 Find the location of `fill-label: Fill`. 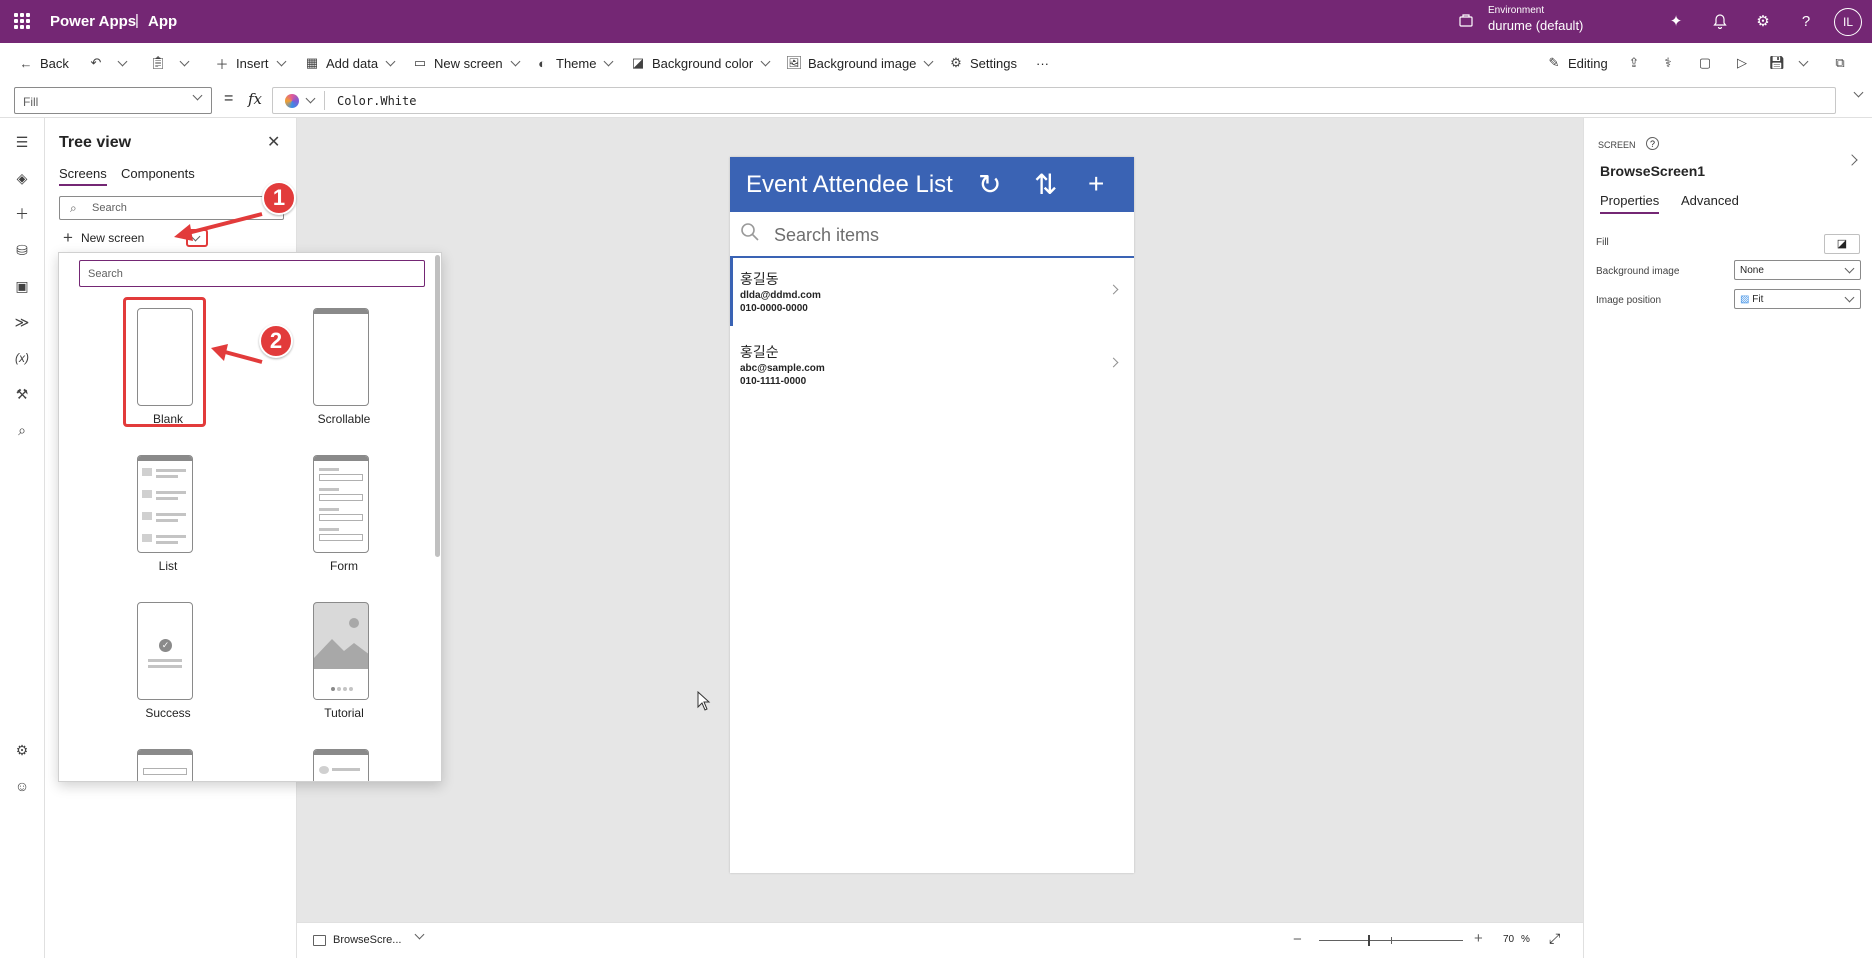

fill-label: Fill is located at coordinates (1602, 242).